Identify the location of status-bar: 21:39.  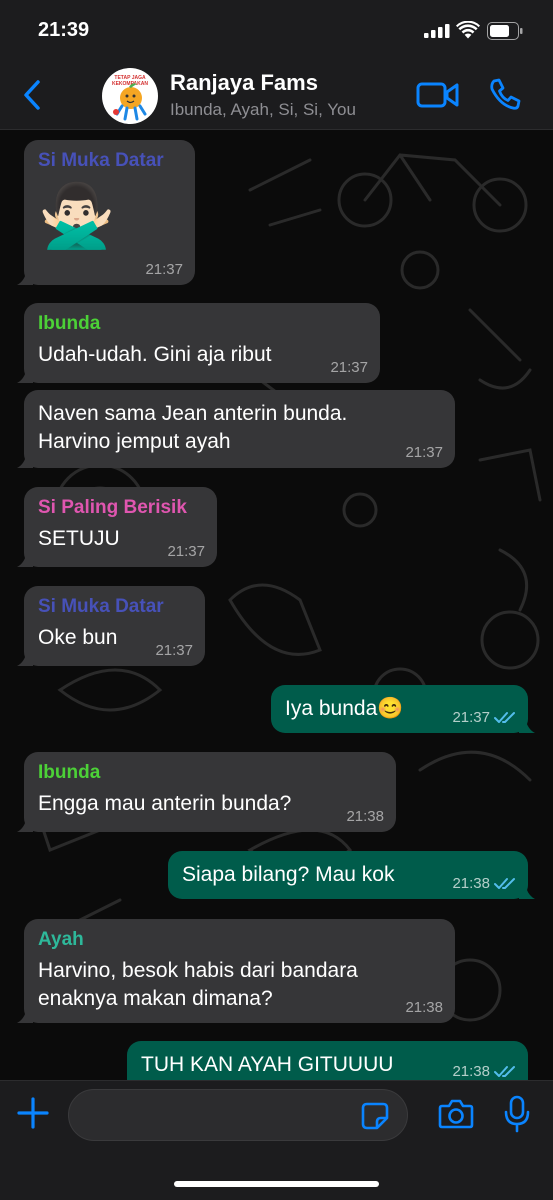
(276, 30).